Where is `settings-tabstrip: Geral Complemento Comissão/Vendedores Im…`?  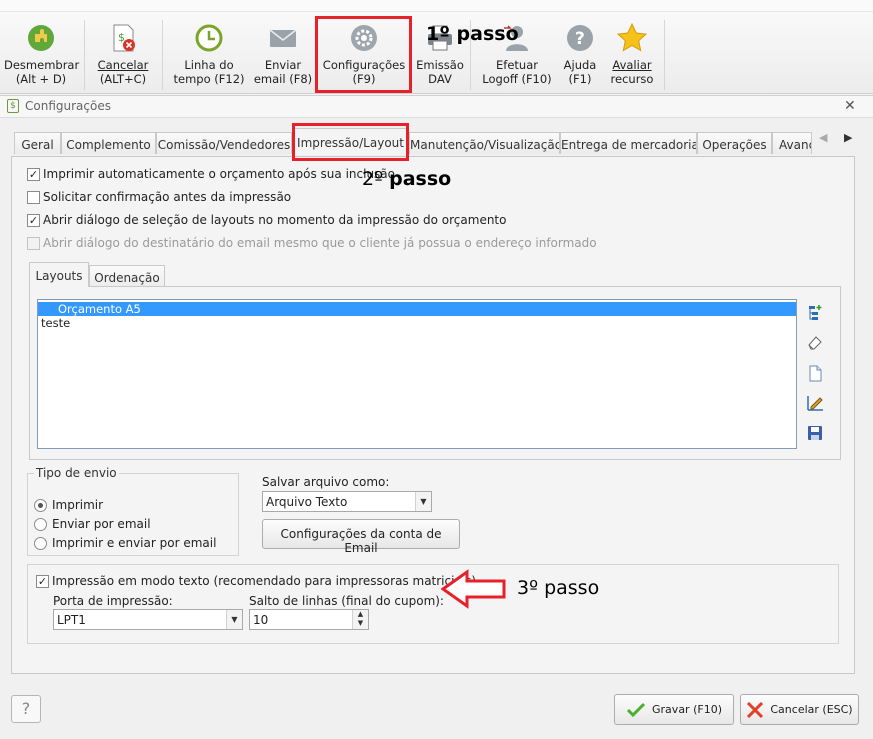
settings-tabstrip: Geral Complemento Comissão/Vendedores Im… is located at coordinates (441, 141).